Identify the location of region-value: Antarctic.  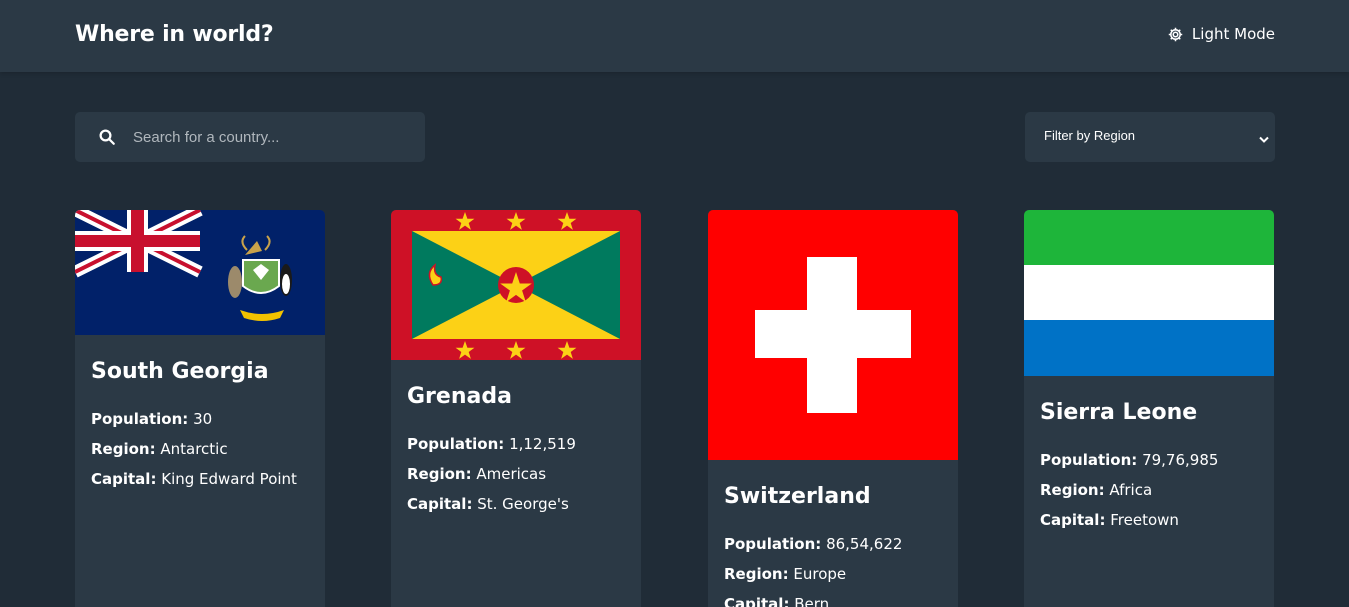
(194, 449).